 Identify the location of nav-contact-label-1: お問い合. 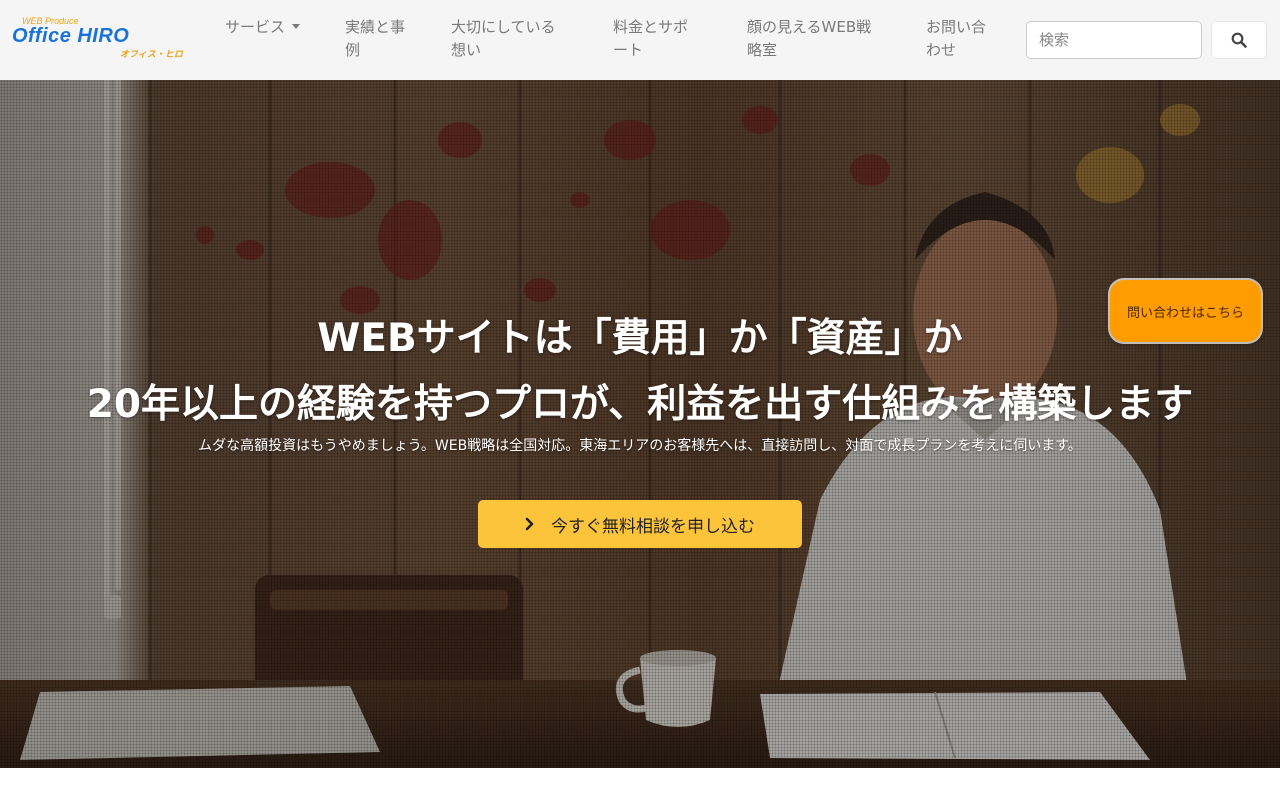
(956, 27).